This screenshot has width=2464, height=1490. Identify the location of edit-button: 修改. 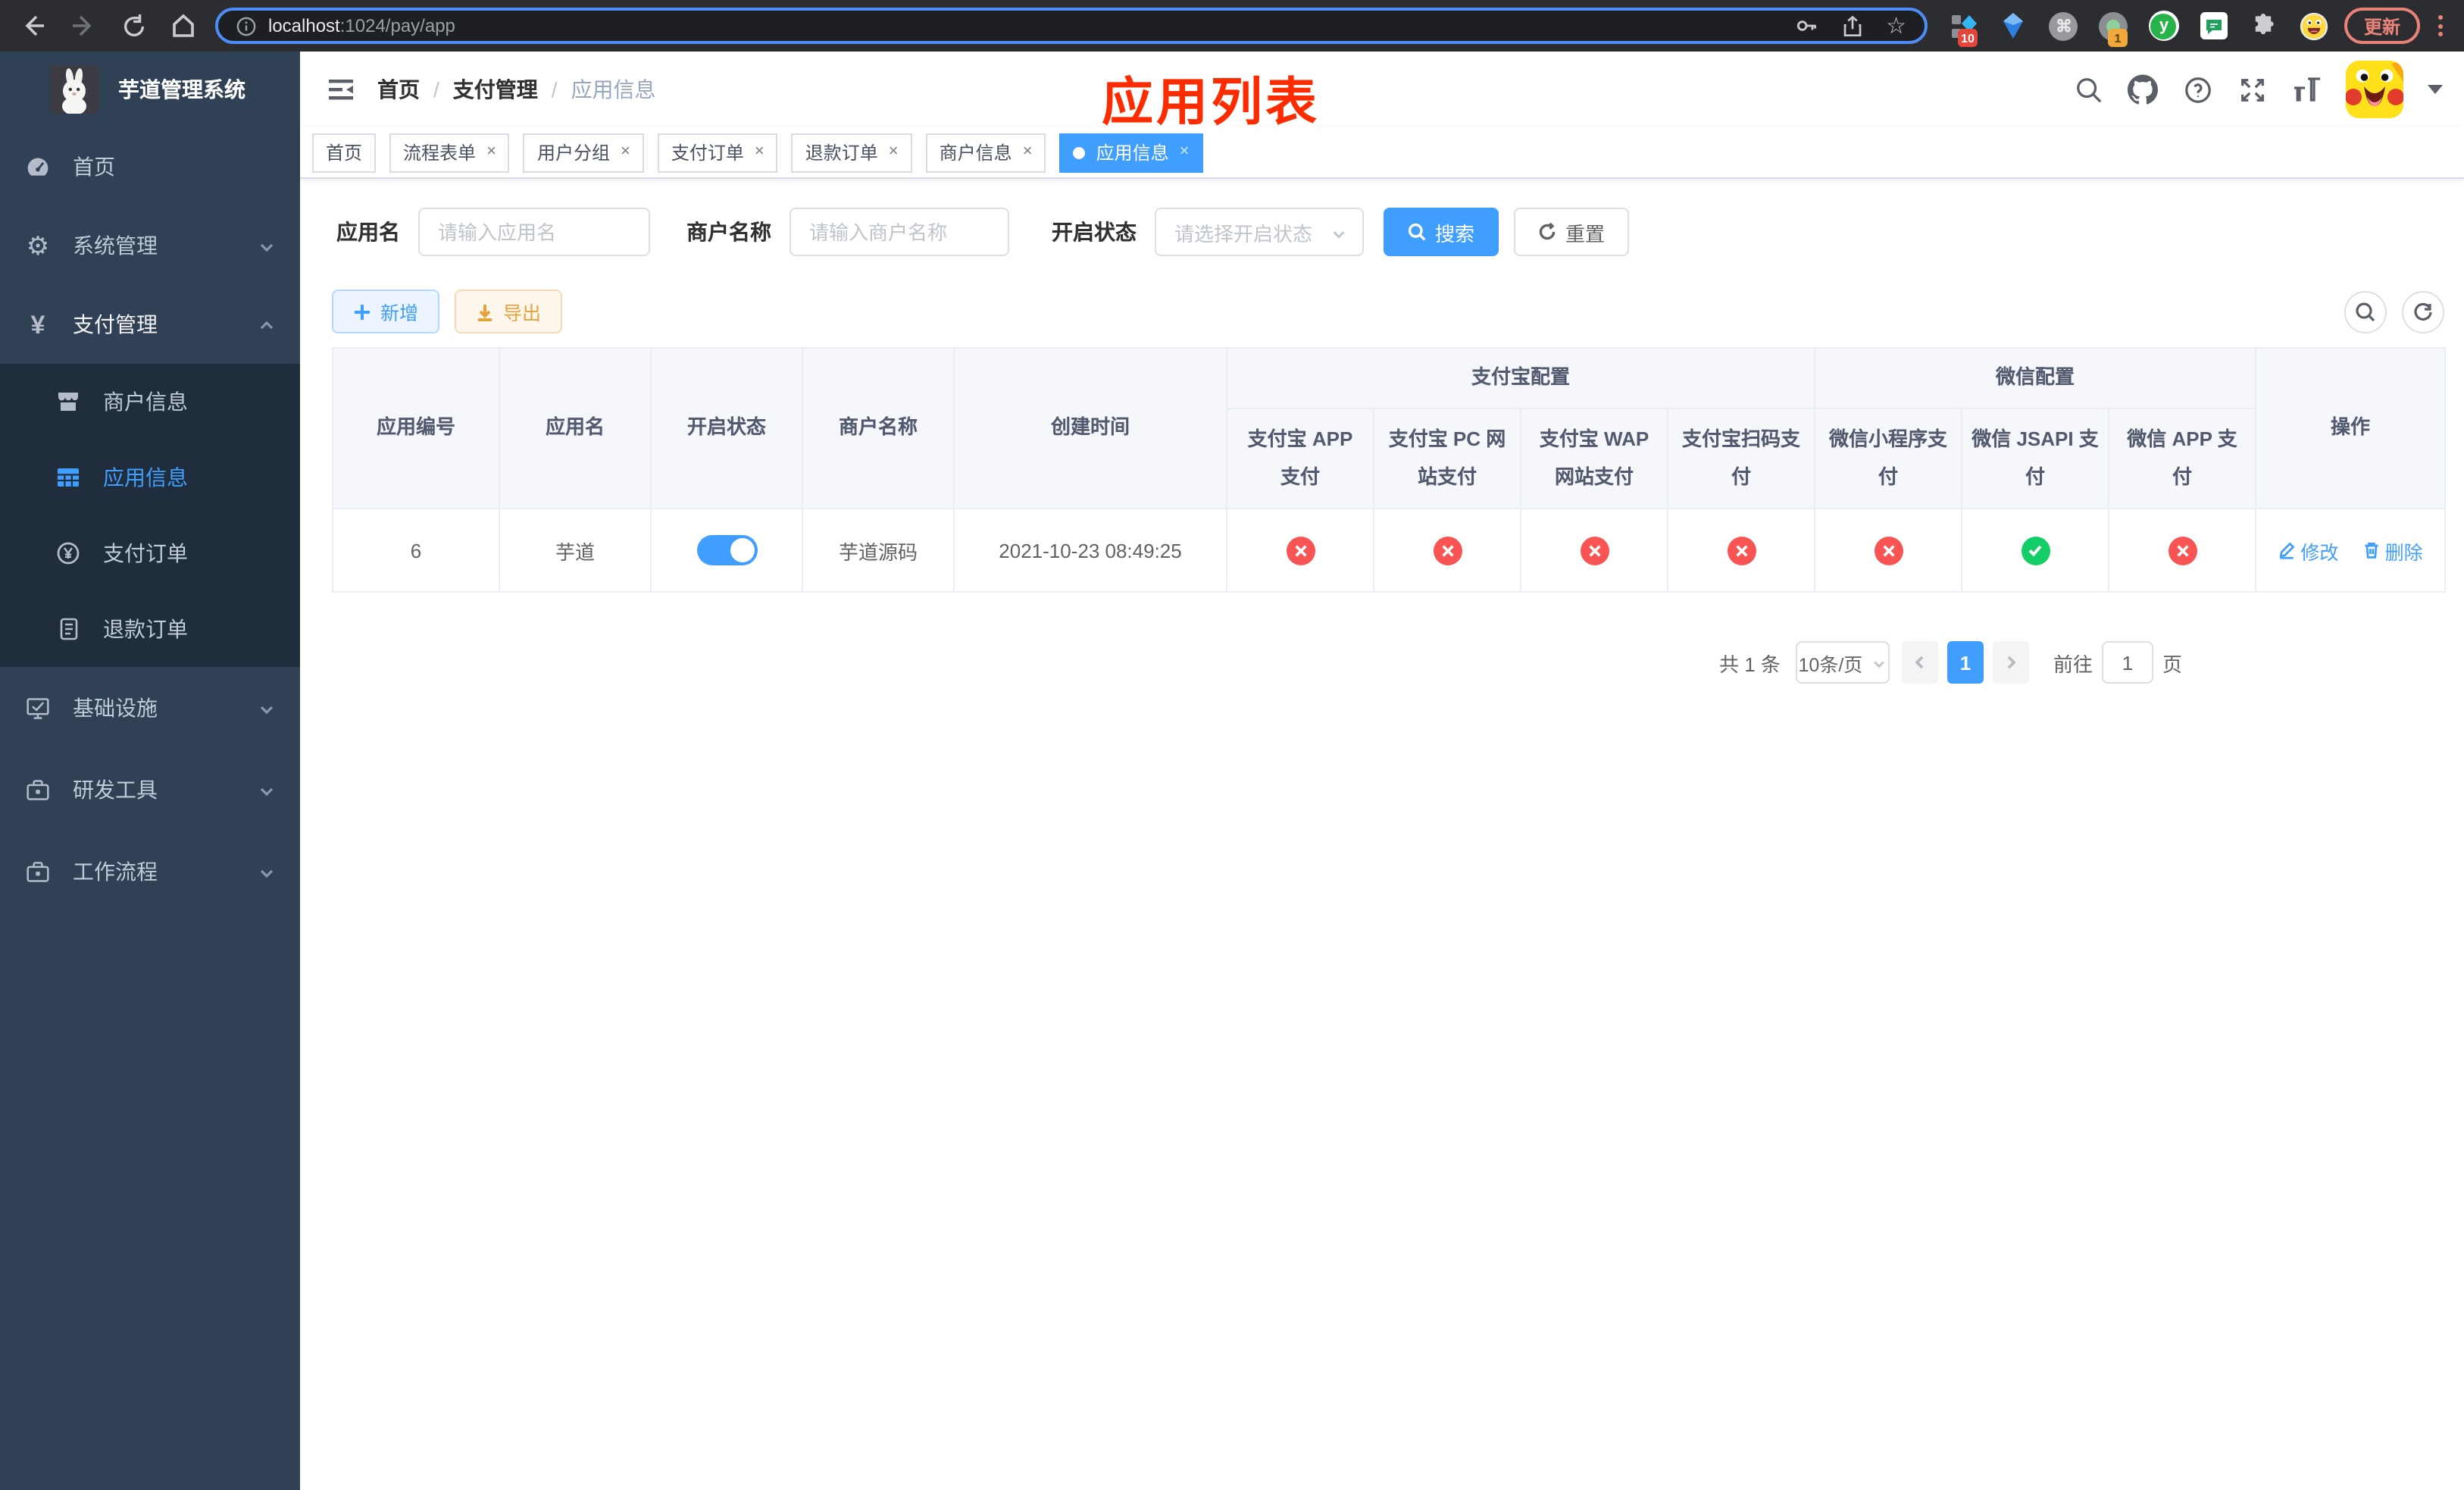
(2308, 551).